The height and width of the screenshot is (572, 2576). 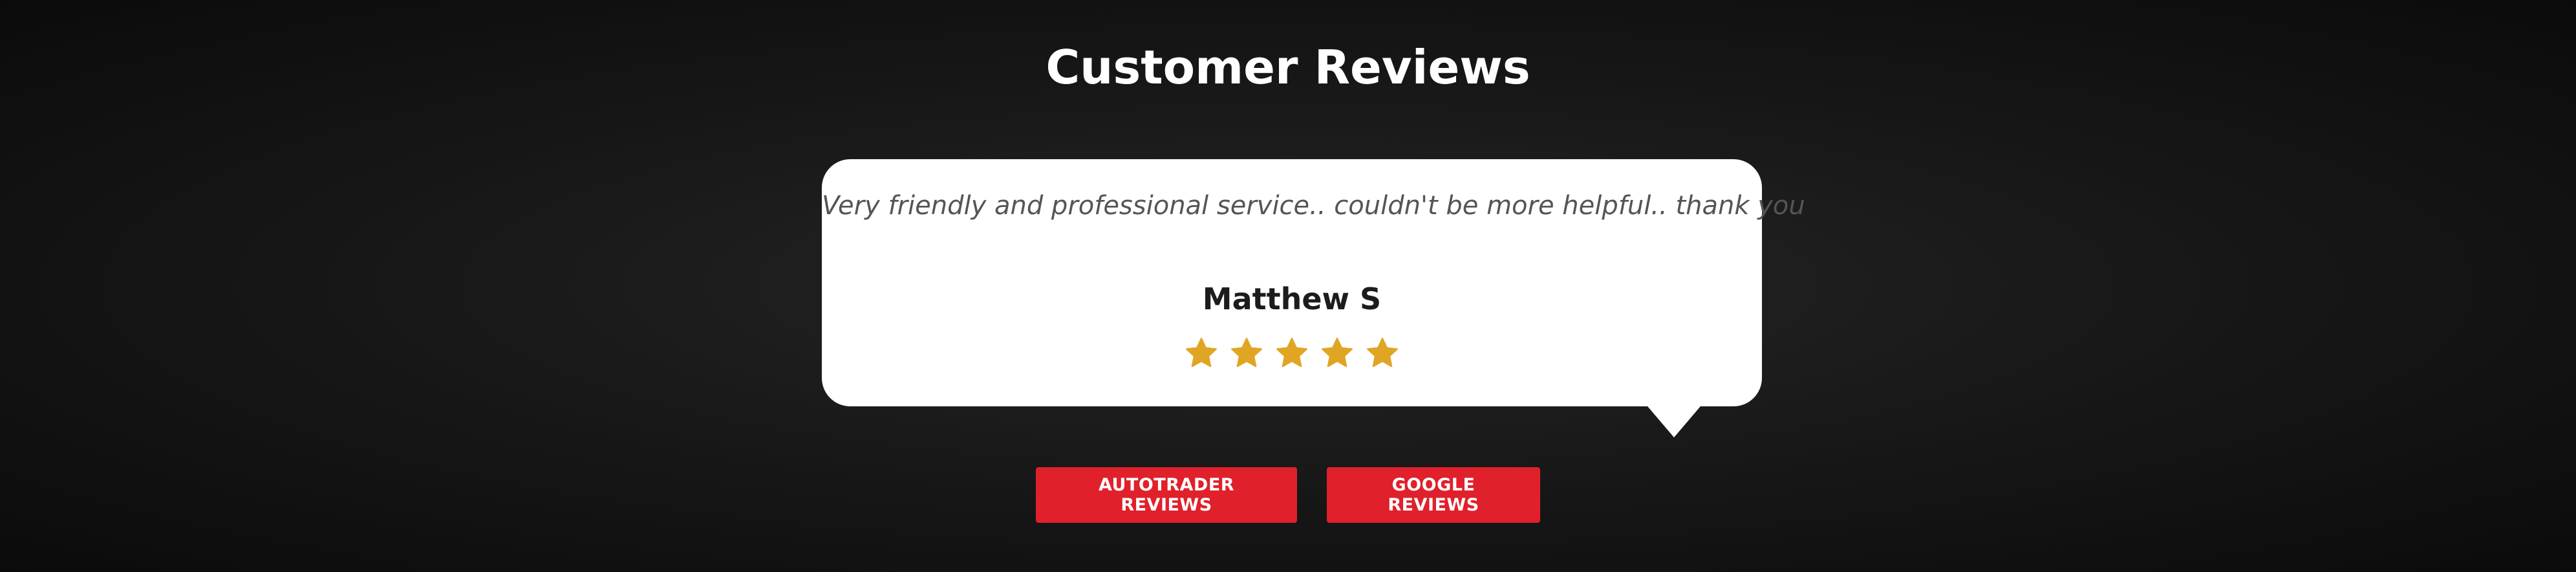 What do you see at coordinates (1433, 495) in the screenshot?
I see `google-reviews-button: GOOGLE REVIEWS` at bounding box center [1433, 495].